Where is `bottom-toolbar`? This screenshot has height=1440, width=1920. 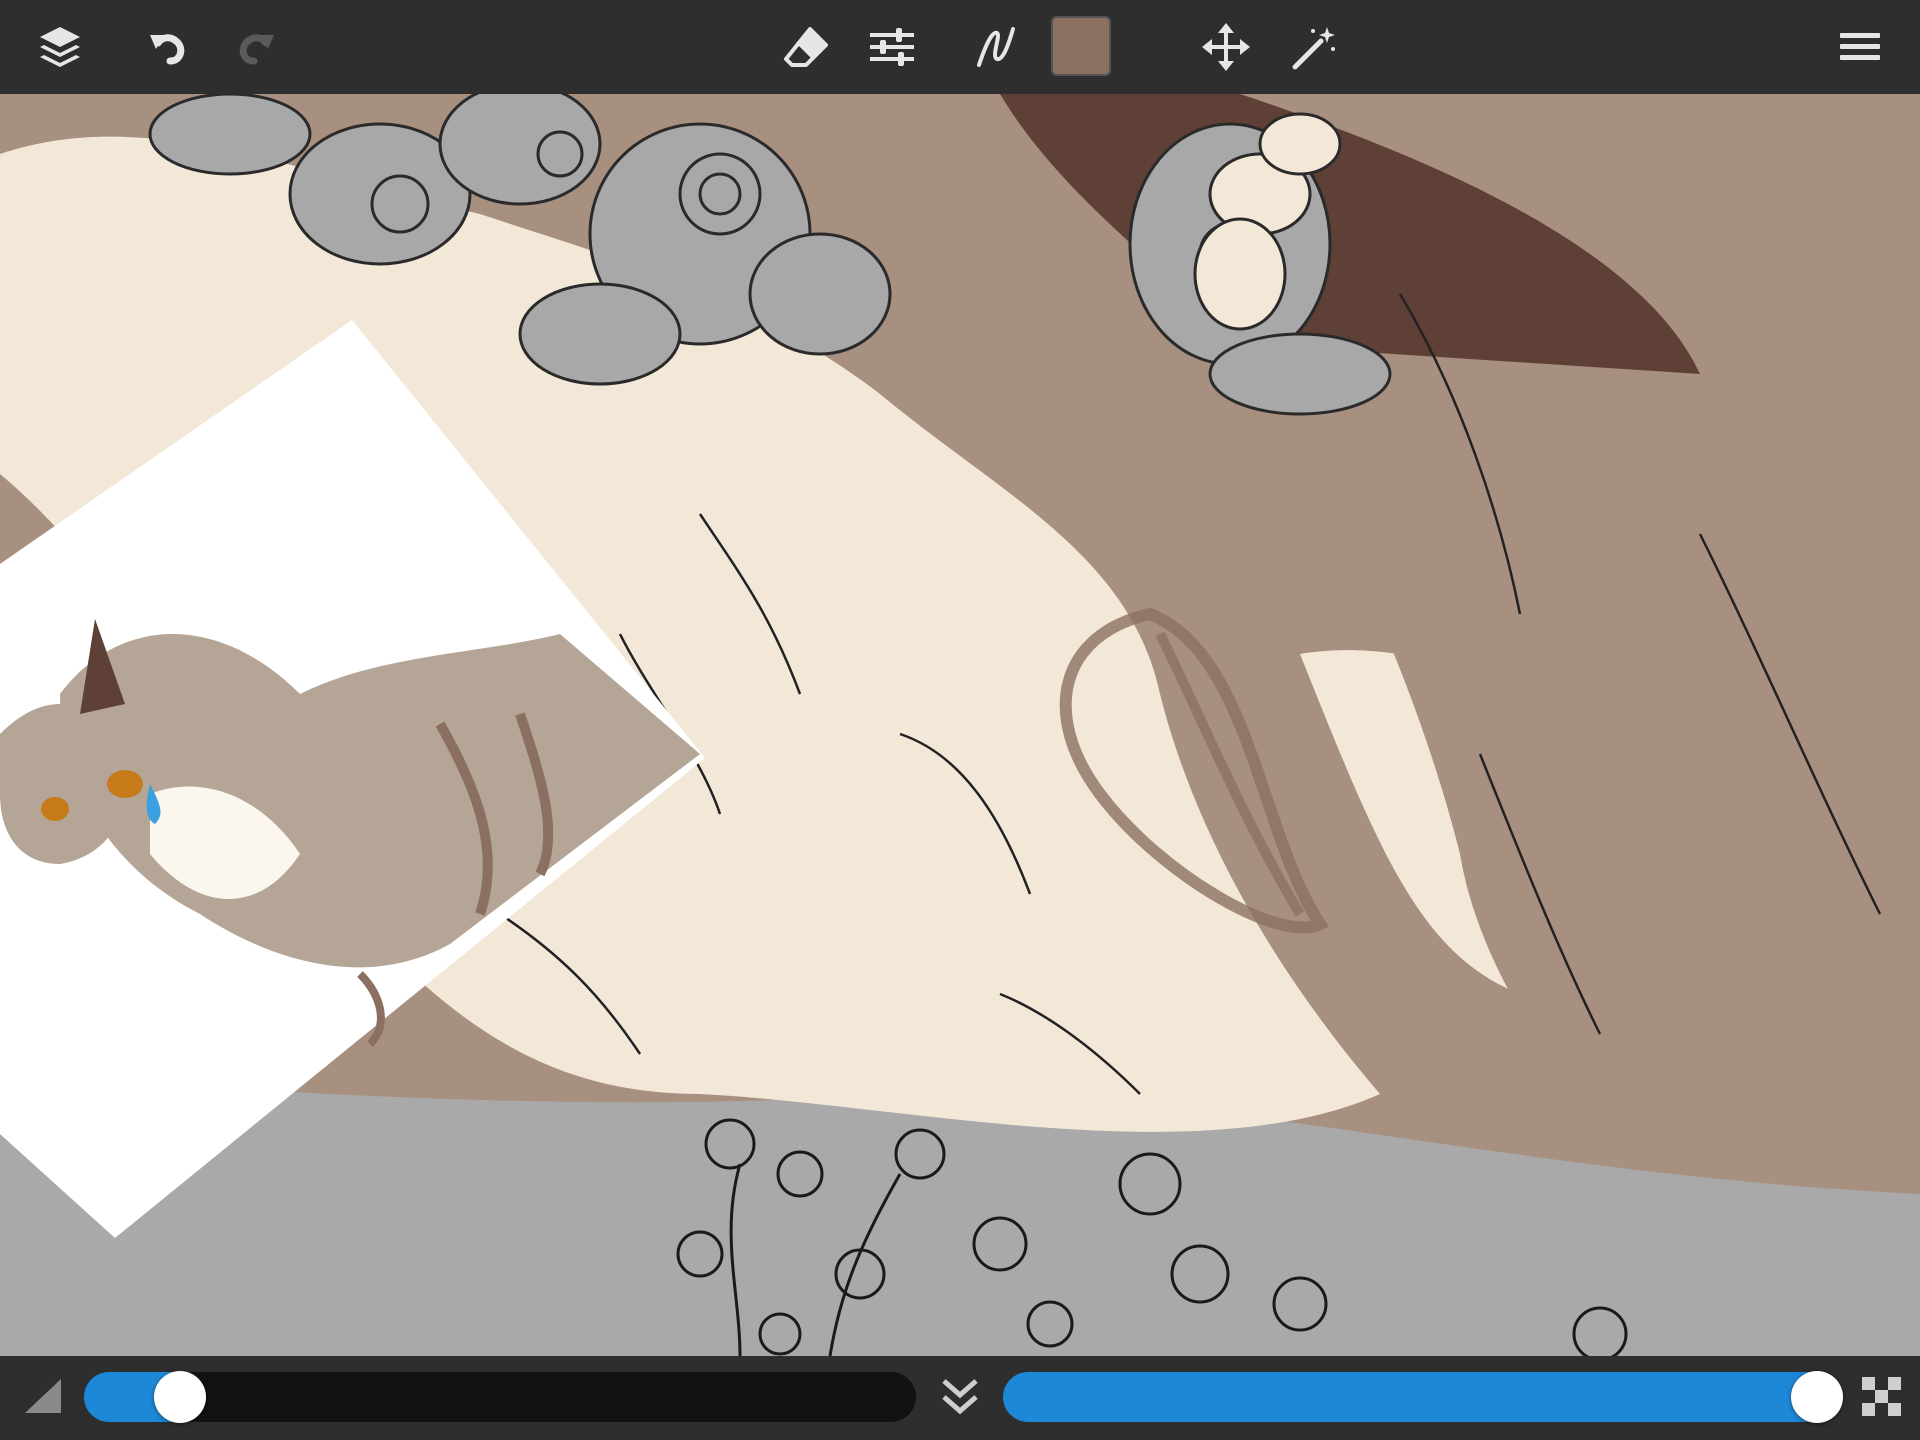
bottom-toolbar is located at coordinates (960, 1398).